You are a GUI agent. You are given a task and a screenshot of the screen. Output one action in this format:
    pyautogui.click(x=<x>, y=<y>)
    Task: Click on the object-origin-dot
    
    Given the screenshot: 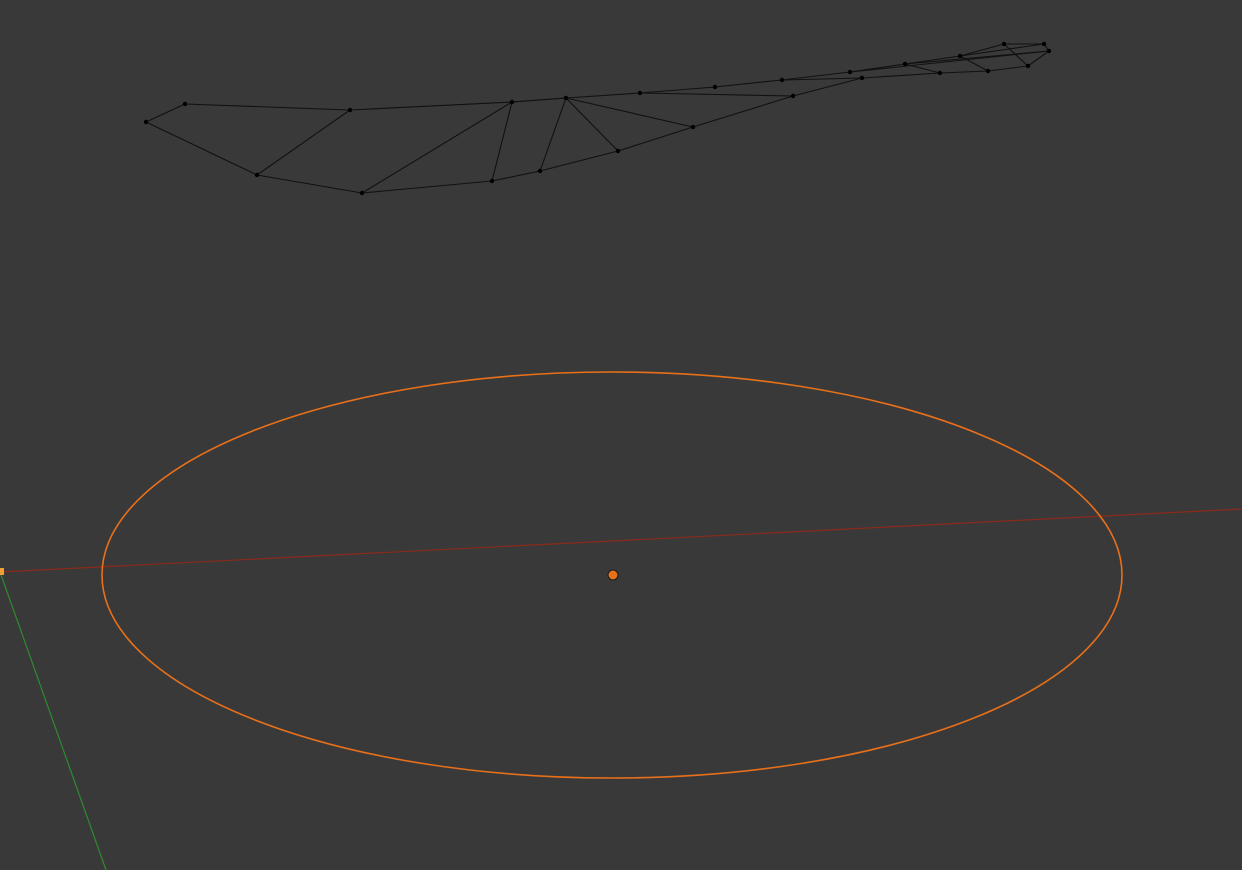 What is the action you would take?
    pyautogui.click(x=613, y=575)
    